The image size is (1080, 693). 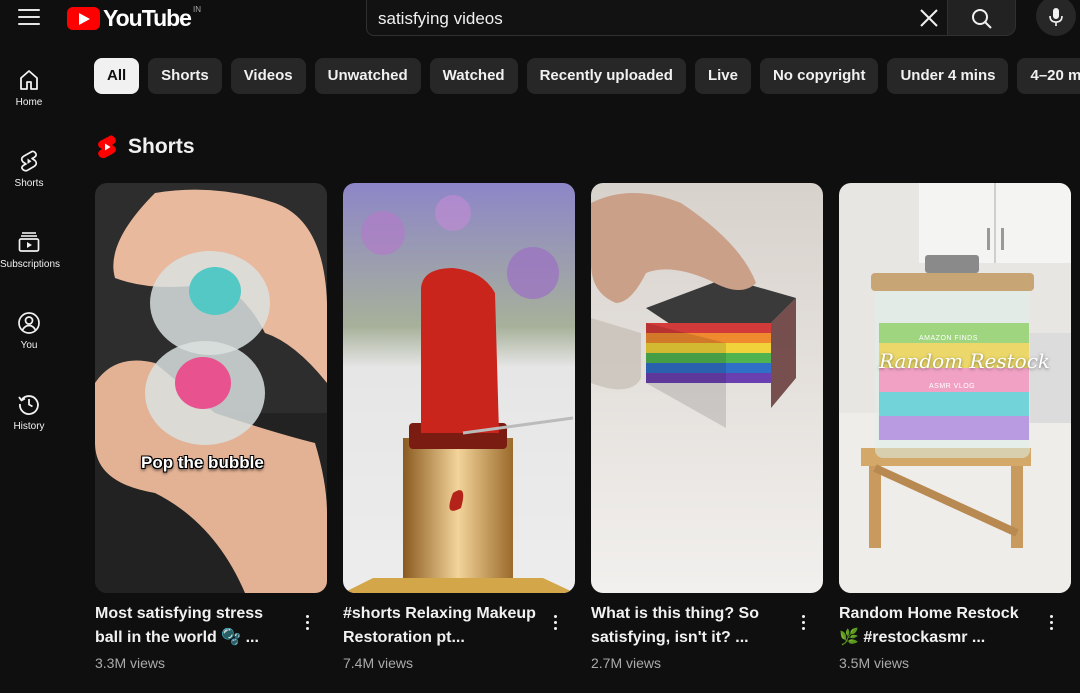 What do you see at coordinates (29, 323) in the screenshot?
I see `you-icon` at bounding box center [29, 323].